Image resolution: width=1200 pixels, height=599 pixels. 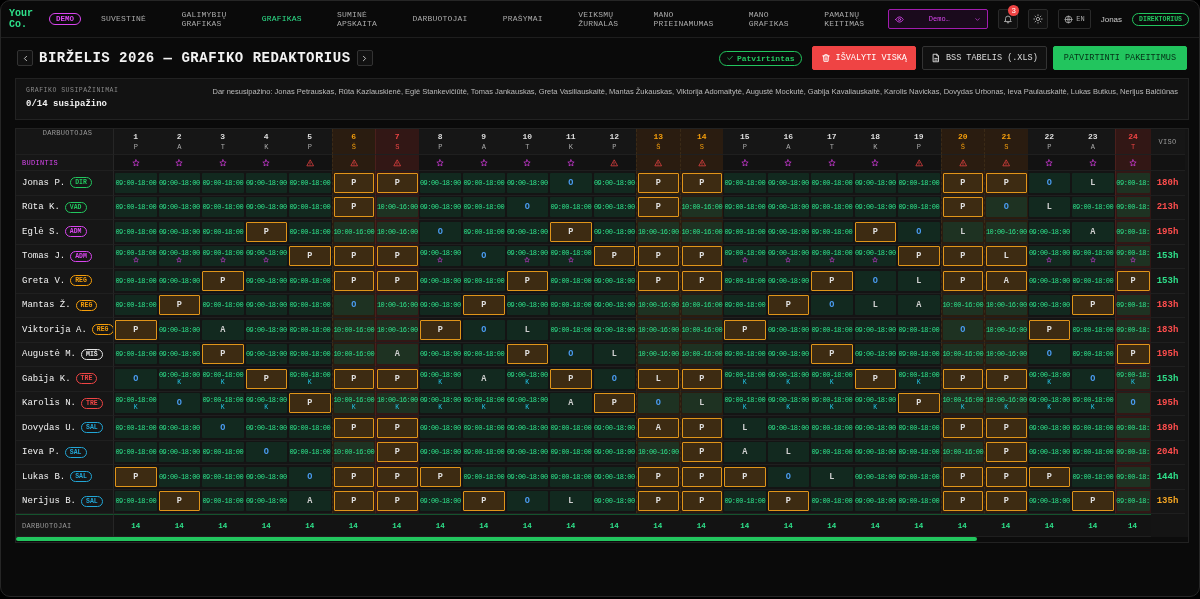 What do you see at coordinates (984, 58) in the screenshot?
I see `export-button: BSS TABELIS (.XLS)` at bounding box center [984, 58].